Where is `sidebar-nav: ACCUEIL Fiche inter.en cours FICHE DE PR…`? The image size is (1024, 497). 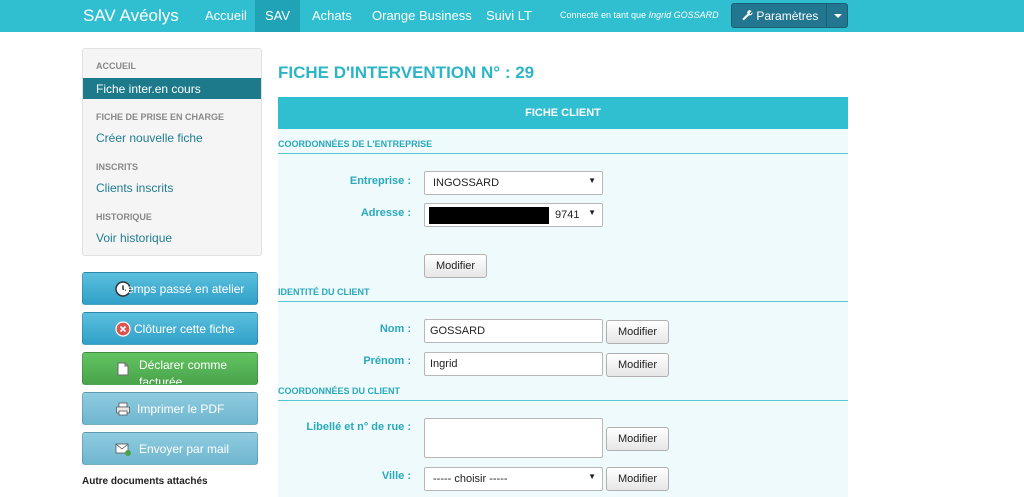 sidebar-nav: ACCUEIL Fiche inter.en cours FICHE DE PR… is located at coordinates (172, 152).